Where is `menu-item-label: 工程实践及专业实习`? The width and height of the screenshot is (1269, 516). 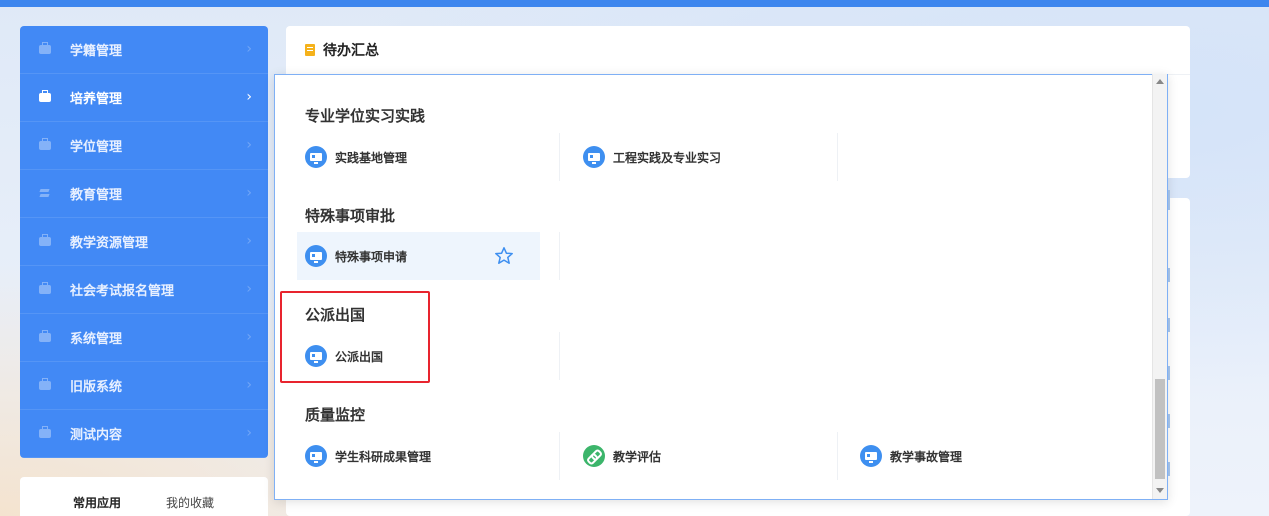 menu-item-label: 工程实践及专业实习 is located at coordinates (667, 157).